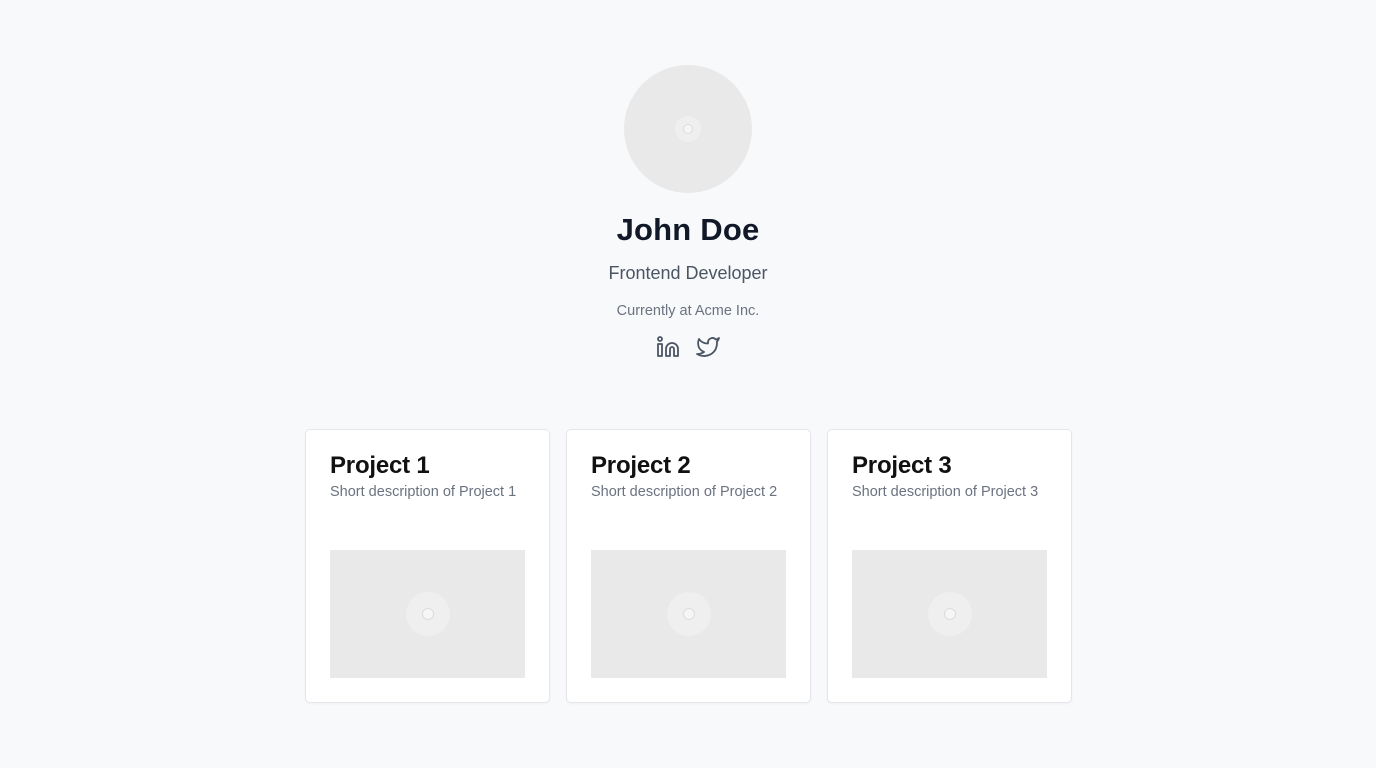 Image resolution: width=1376 pixels, height=768 pixels. I want to click on profile-name: John Doe, so click(688, 229).